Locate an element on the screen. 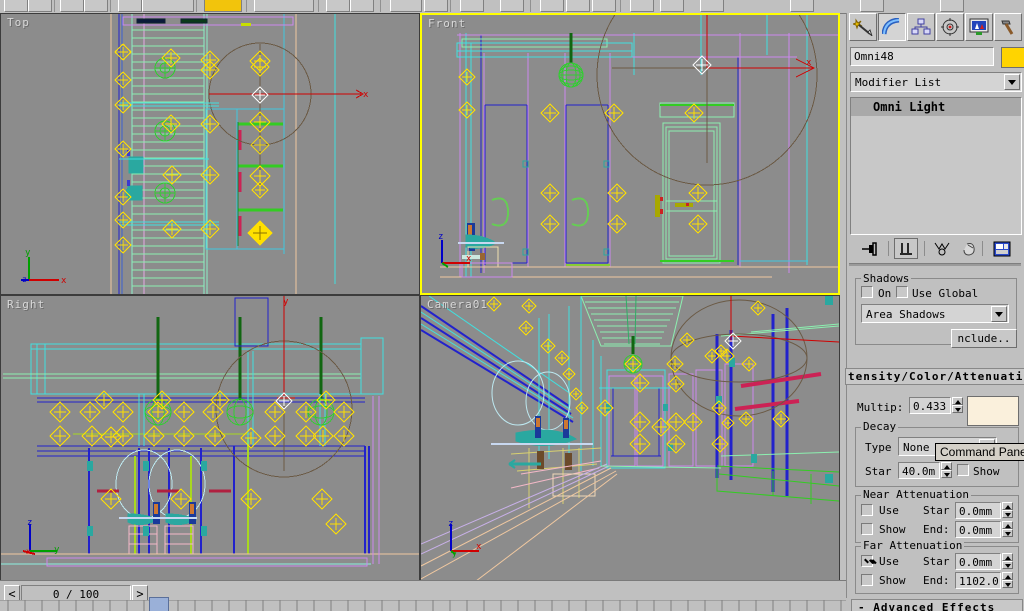  decay-start-field: 40.0m is located at coordinates (919, 470).